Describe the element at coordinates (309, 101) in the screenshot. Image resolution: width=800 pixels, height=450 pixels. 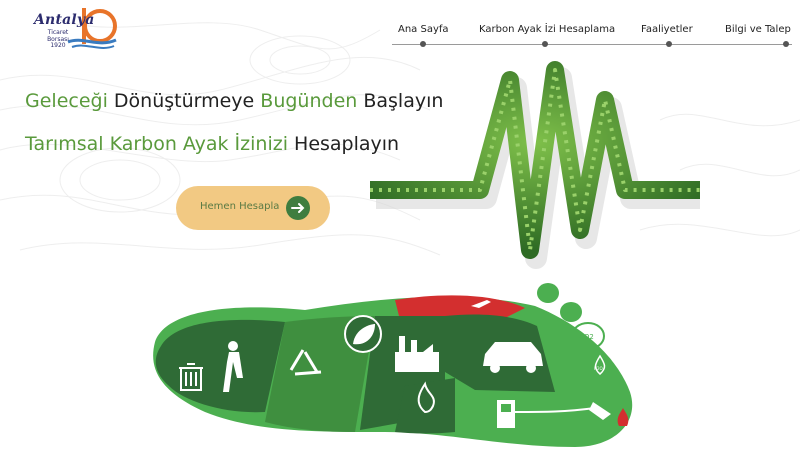
I see `hero-word: Bugünden` at that location.